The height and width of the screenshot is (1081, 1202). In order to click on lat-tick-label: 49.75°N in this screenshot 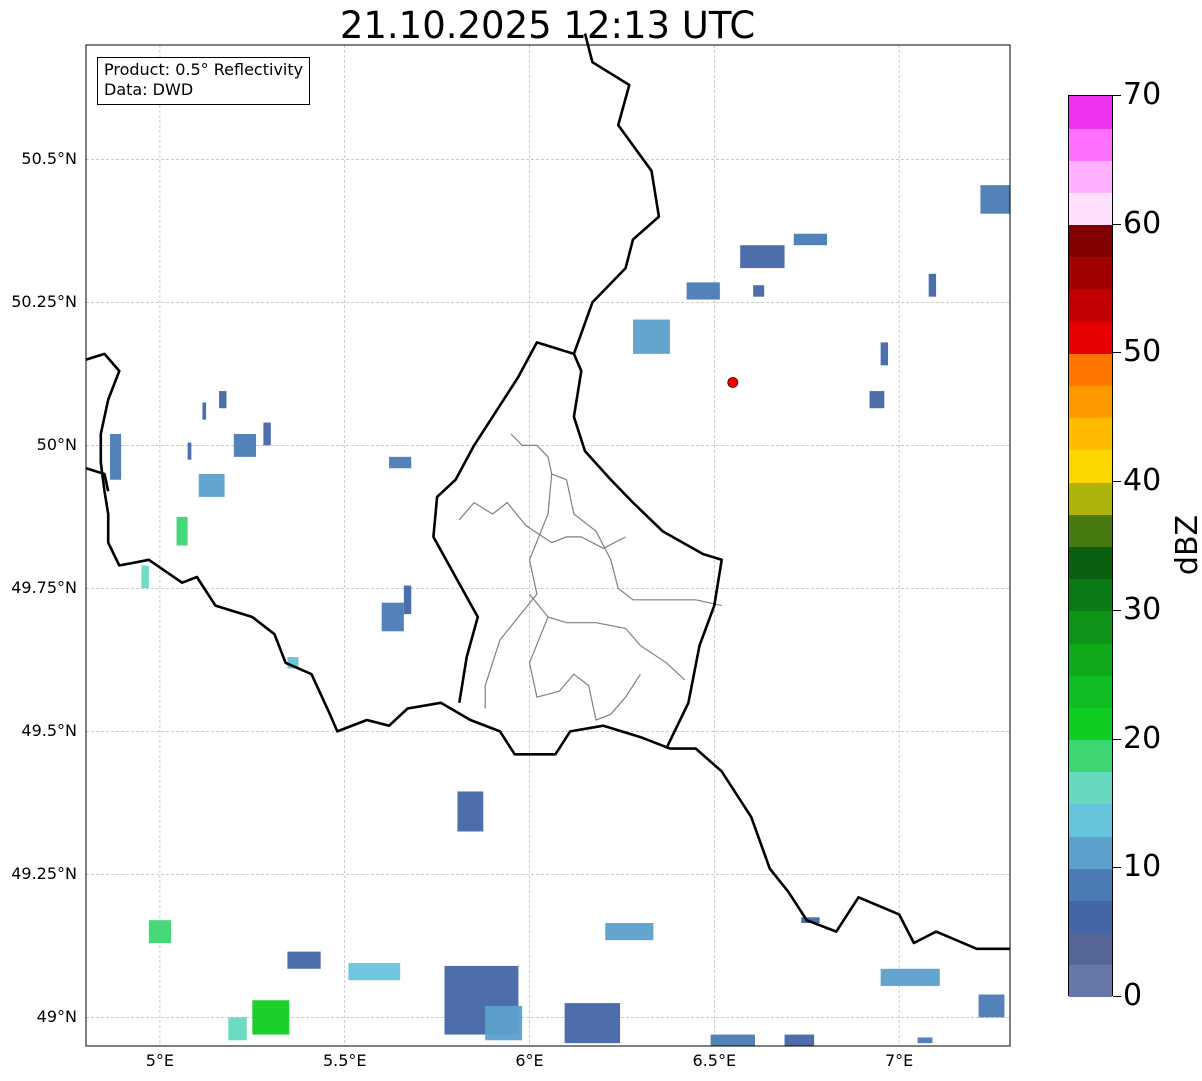, I will do `click(44, 588)`.